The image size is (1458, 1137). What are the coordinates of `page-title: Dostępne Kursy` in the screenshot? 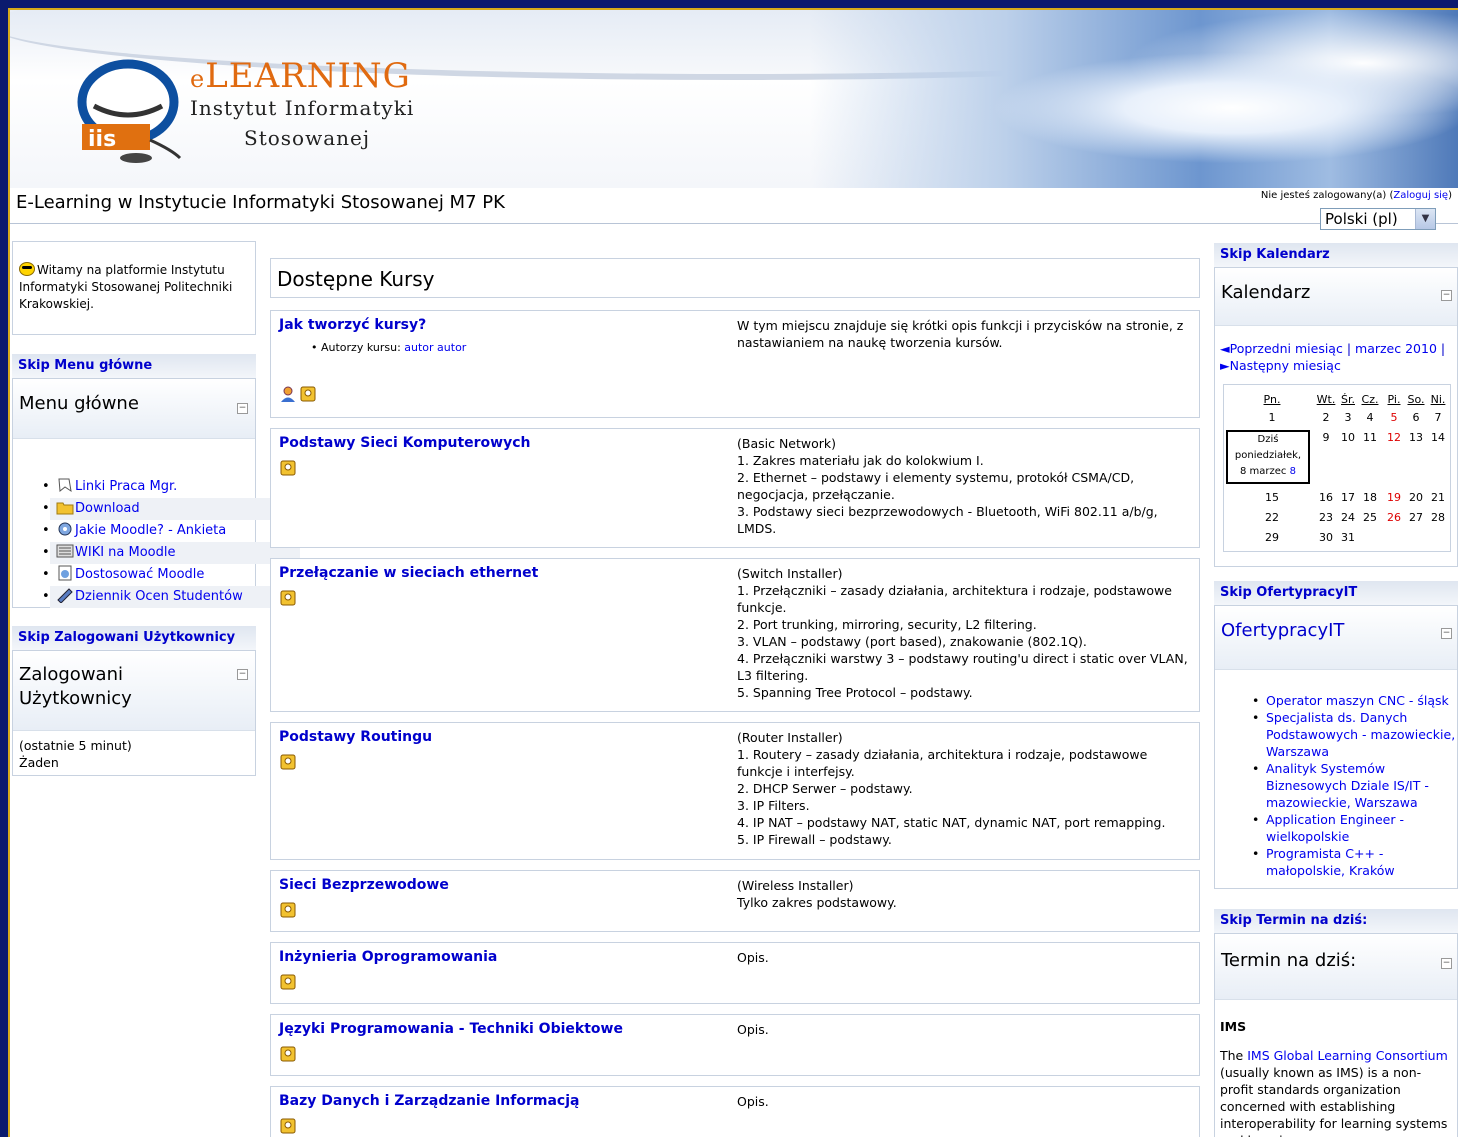 It's located at (356, 279).